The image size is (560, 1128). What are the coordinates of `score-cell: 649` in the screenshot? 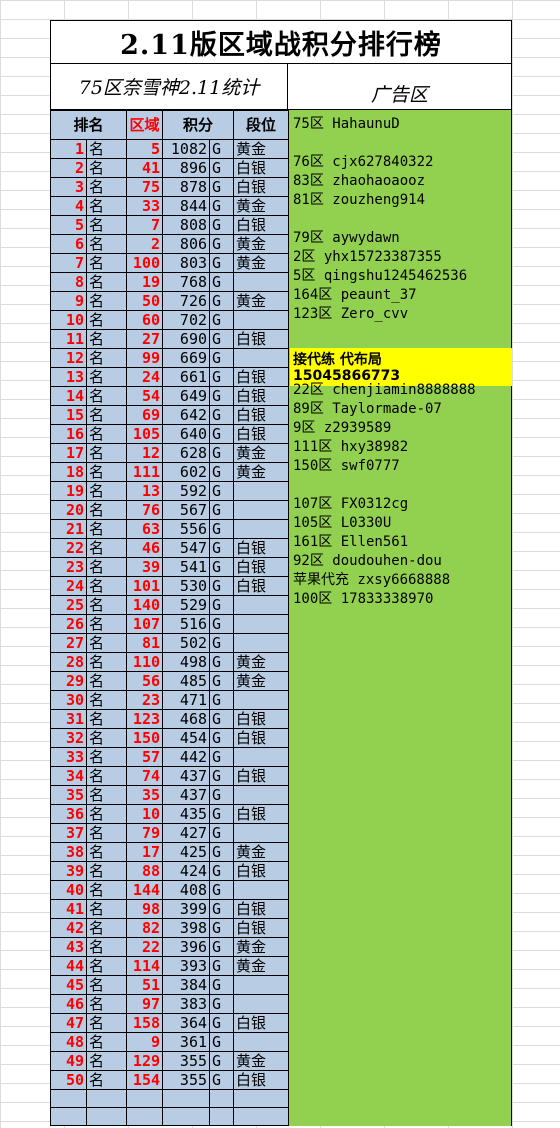 It's located at (186, 396).